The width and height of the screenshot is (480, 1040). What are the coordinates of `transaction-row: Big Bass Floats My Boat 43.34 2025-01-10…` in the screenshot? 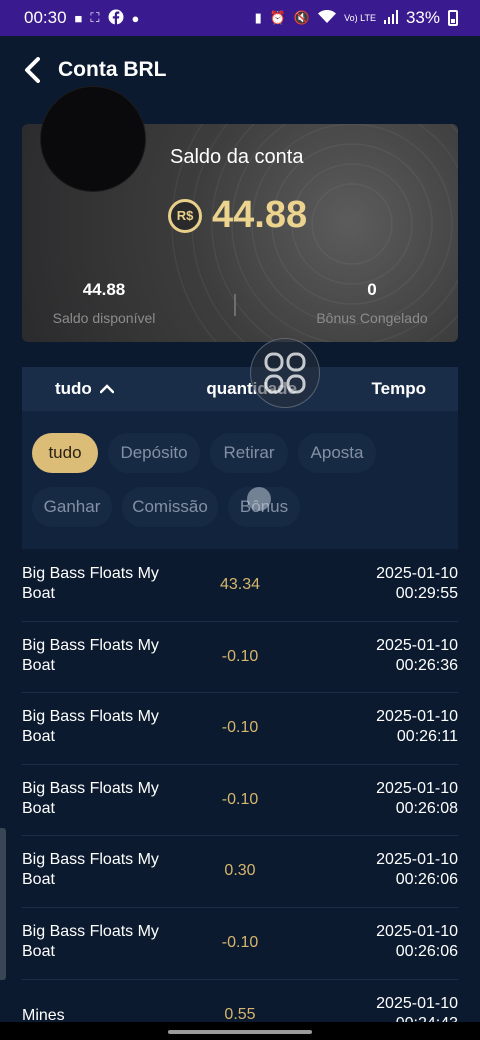 It's located at (240, 586).